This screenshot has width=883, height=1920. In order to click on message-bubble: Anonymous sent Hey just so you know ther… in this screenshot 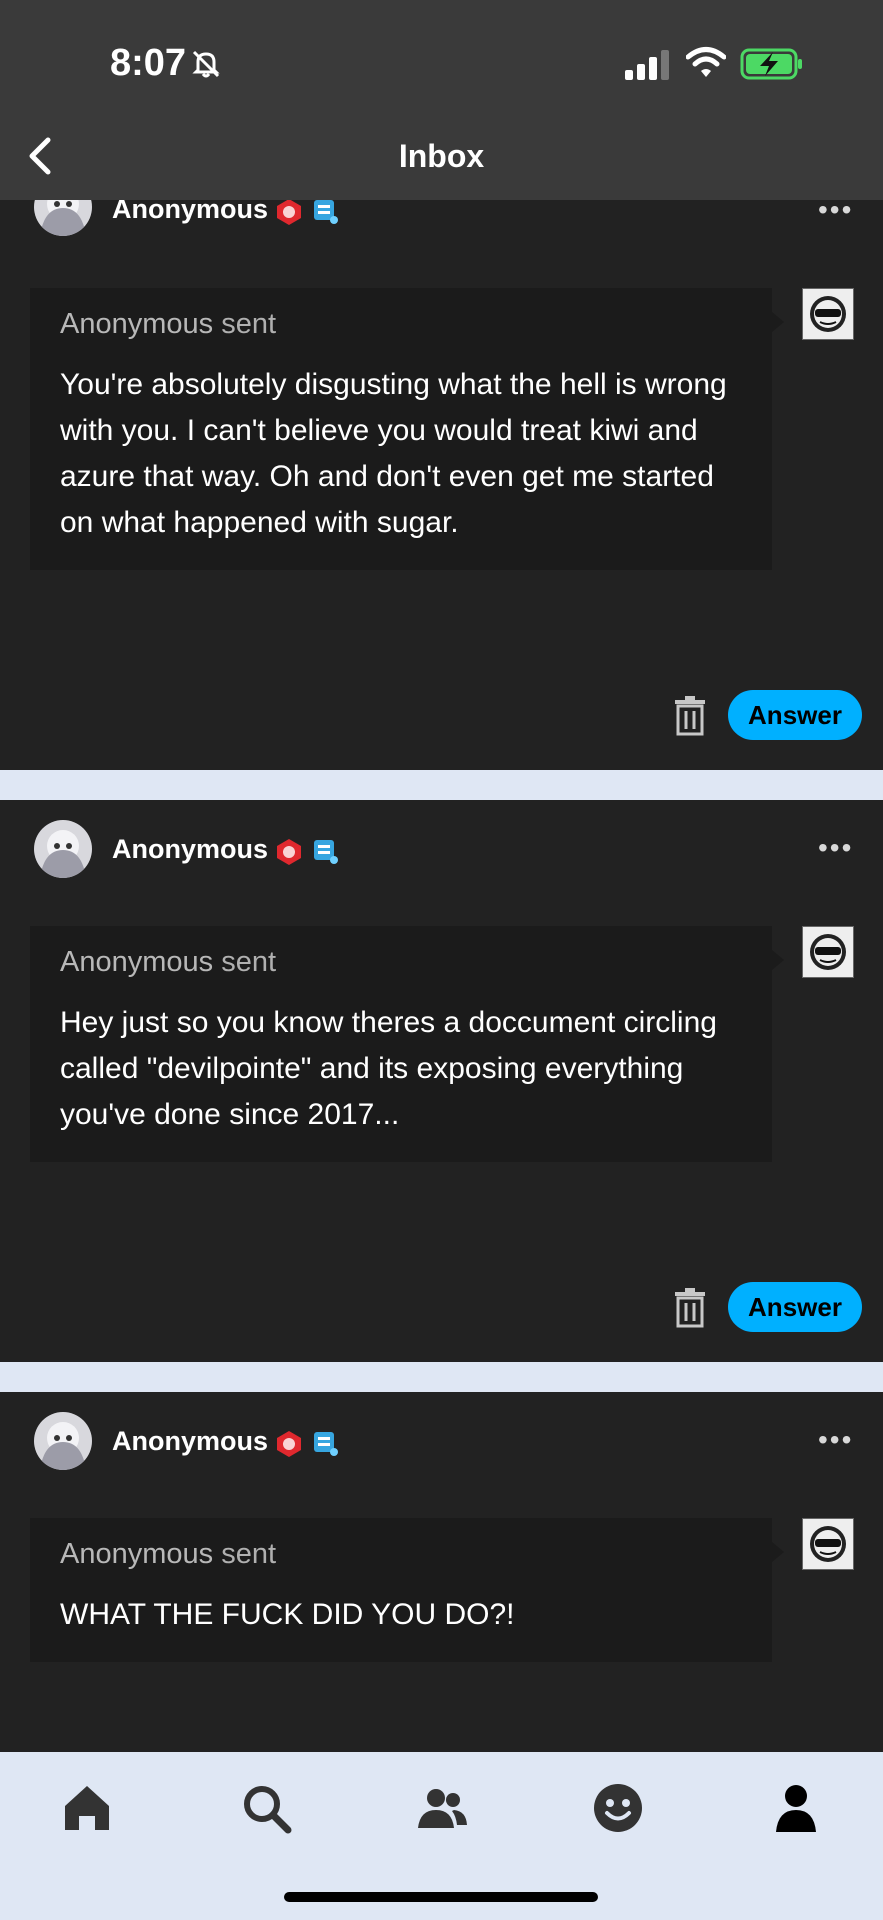, I will do `click(407, 1044)`.